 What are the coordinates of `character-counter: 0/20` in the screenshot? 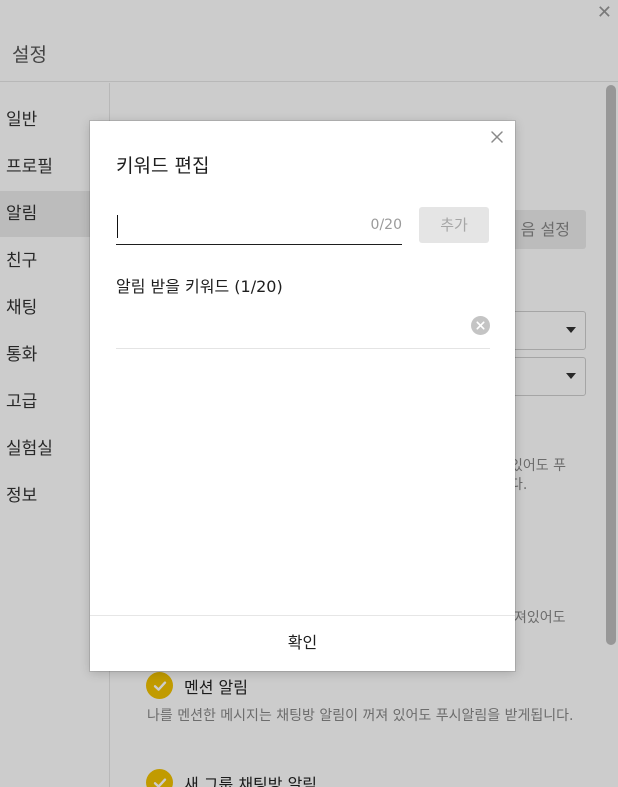 It's located at (386, 225).